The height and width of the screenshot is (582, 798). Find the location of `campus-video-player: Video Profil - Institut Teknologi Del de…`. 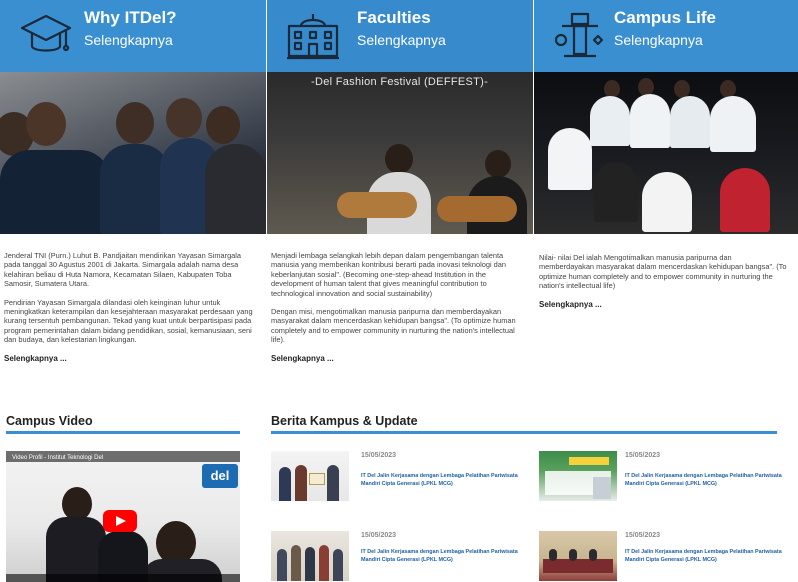

campus-video-player: Video Profil - Institut Teknologi Del de… is located at coordinates (123, 516).